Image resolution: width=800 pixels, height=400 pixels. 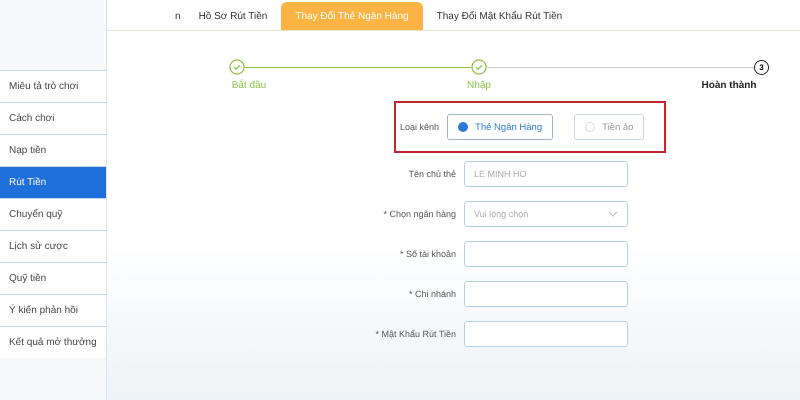 What do you see at coordinates (53, 342) in the screenshot?
I see `sidebar-item: Kết quả mở thưởng` at bounding box center [53, 342].